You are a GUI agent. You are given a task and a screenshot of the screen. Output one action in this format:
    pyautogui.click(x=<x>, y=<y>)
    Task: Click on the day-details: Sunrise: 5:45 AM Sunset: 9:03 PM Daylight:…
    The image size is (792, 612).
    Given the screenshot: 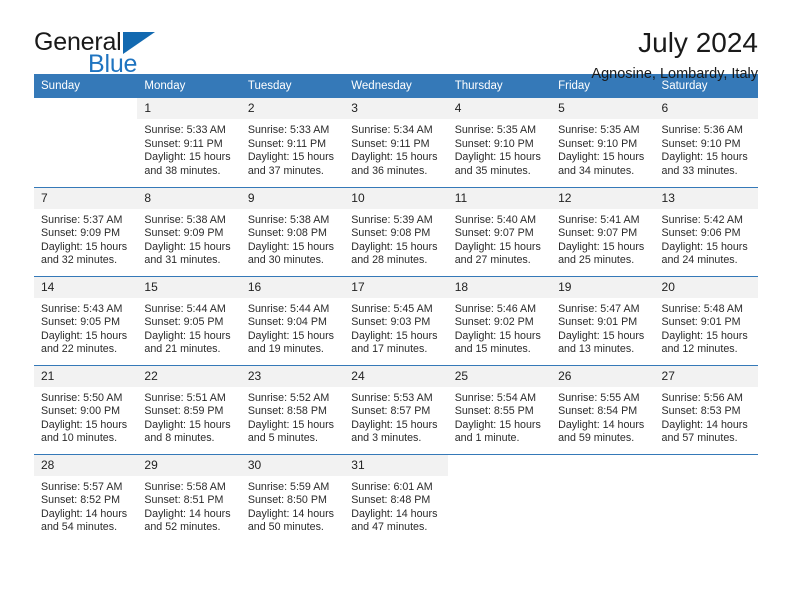 What is the action you would take?
    pyautogui.click(x=395, y=327)
    